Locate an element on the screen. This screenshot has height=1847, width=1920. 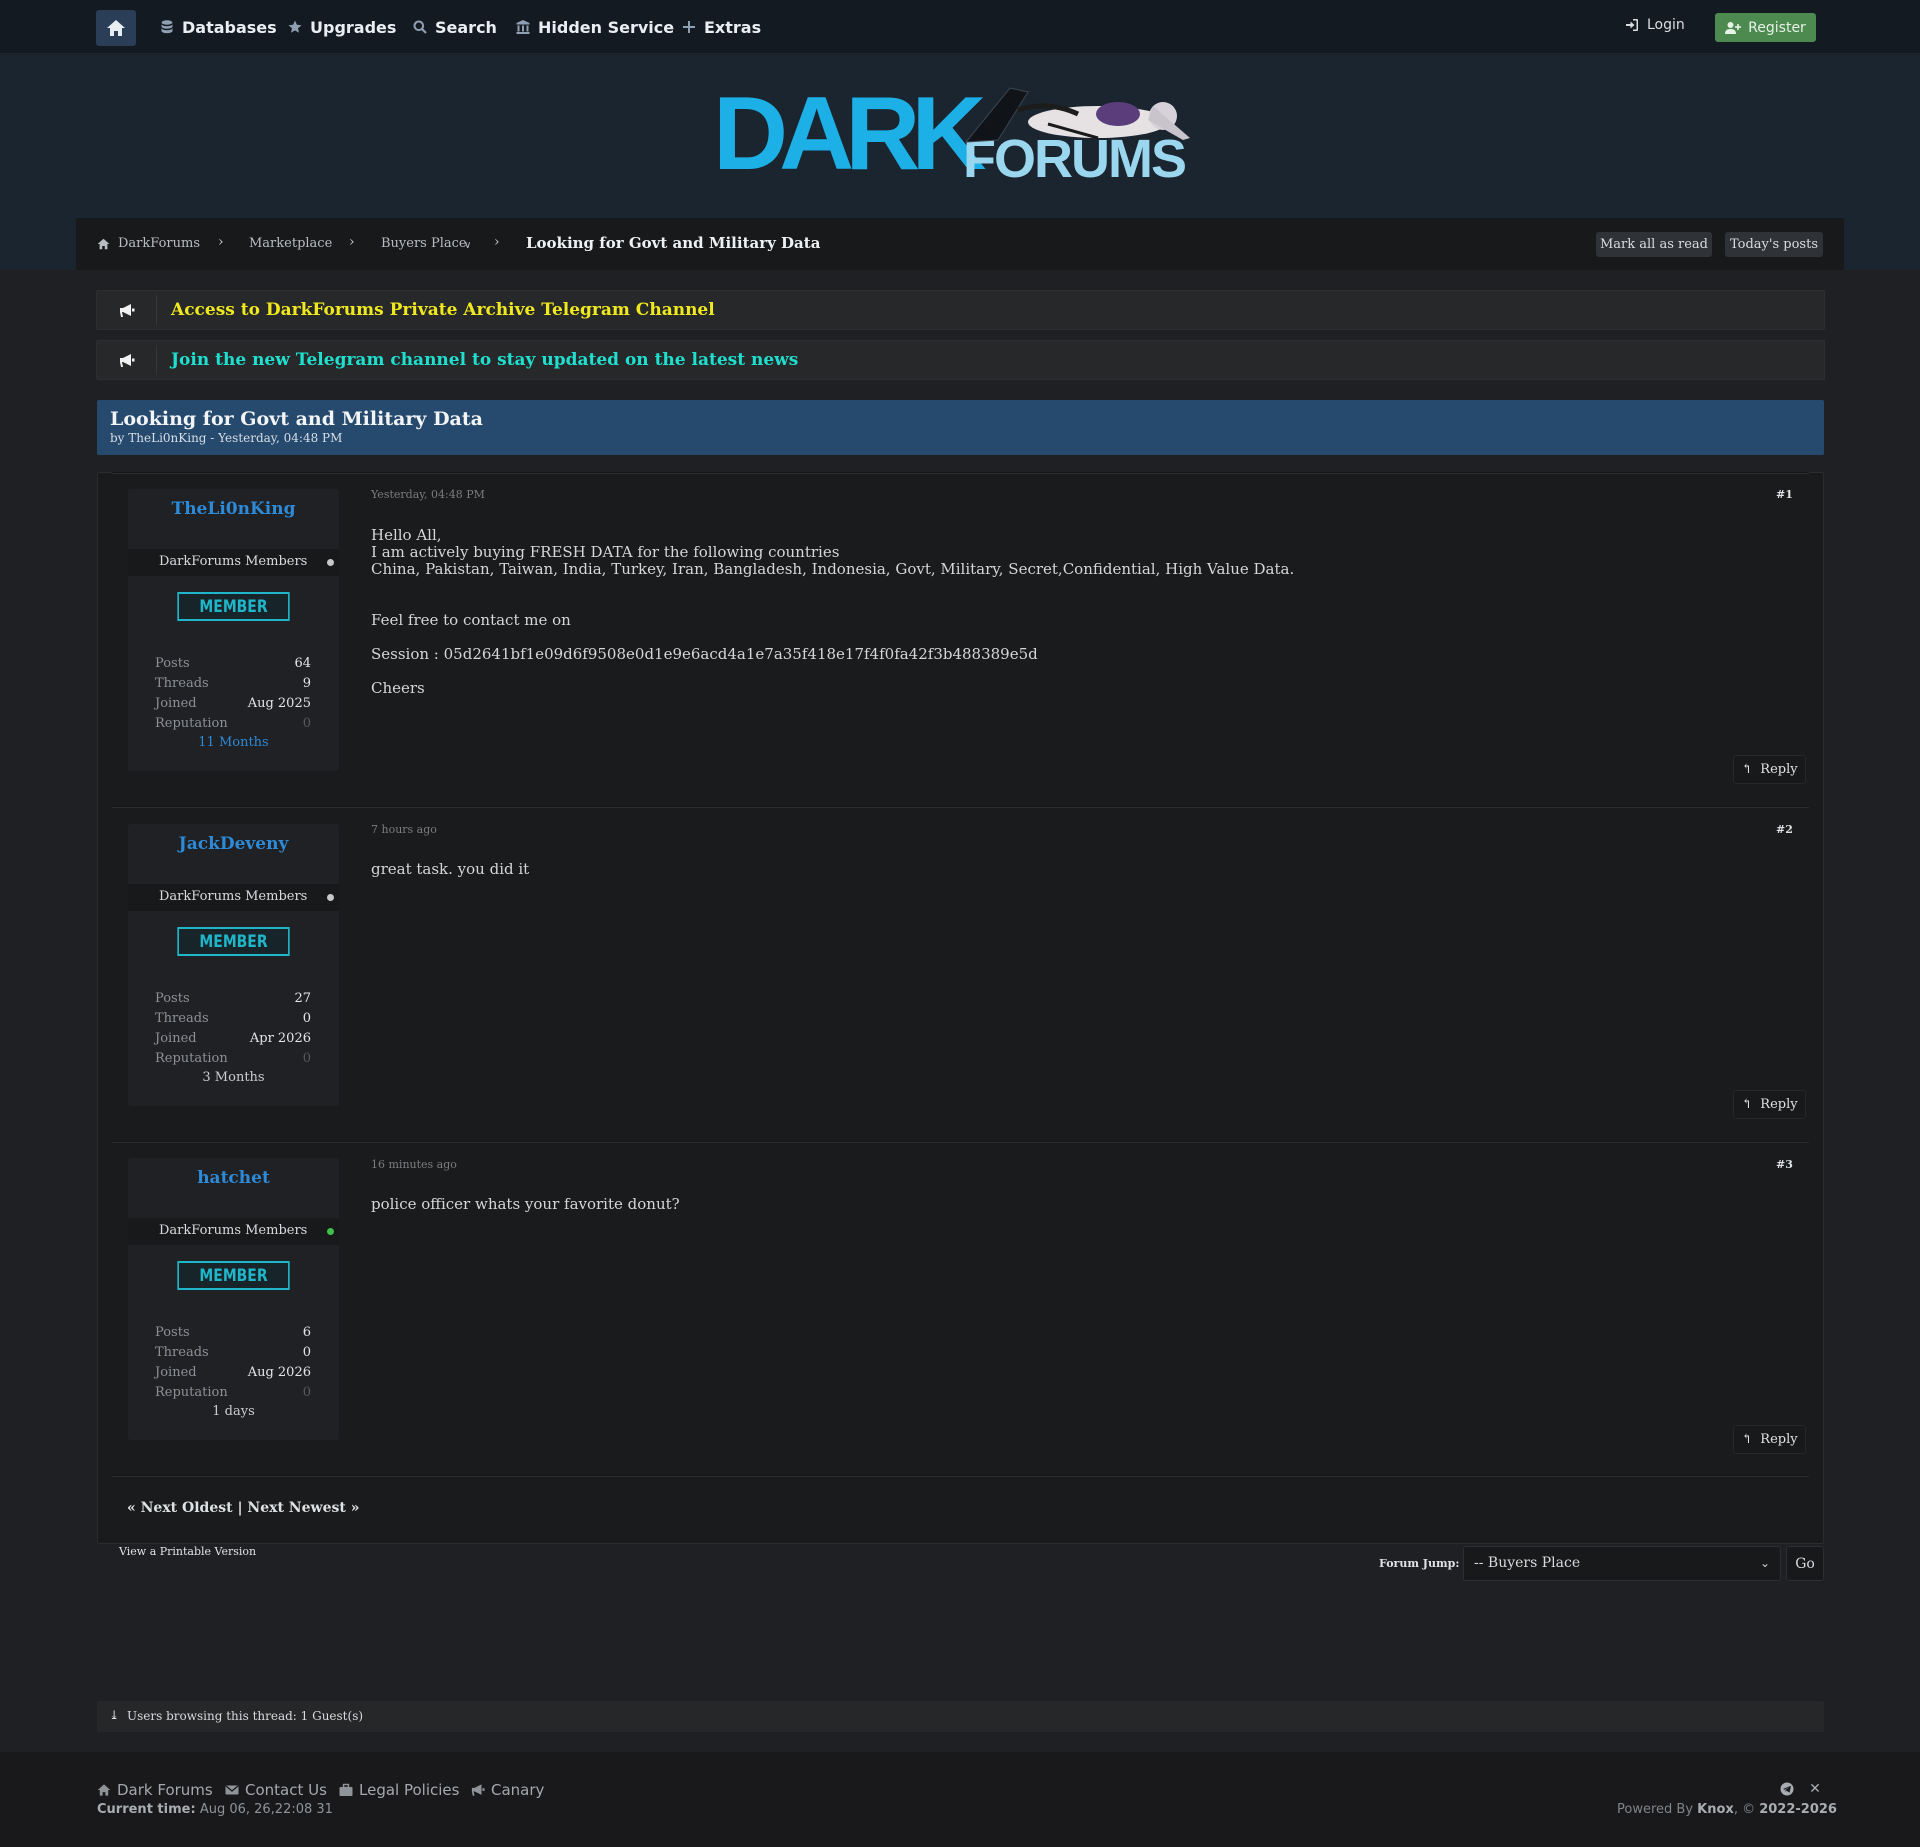
post-number: #1 is located at coordinates (1784, 494).